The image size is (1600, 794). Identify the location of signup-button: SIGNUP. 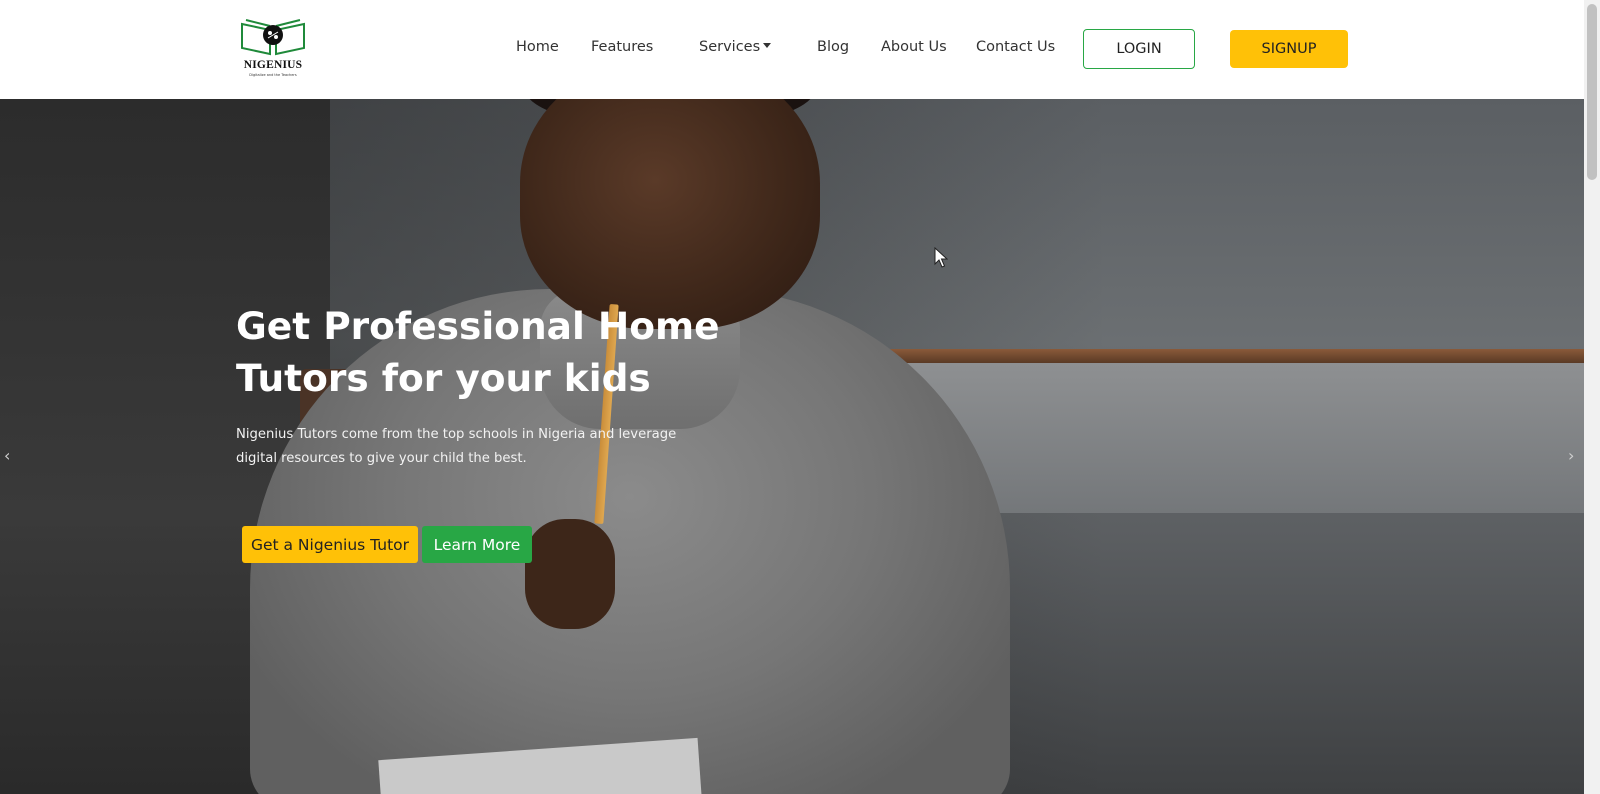
(1289, 49).